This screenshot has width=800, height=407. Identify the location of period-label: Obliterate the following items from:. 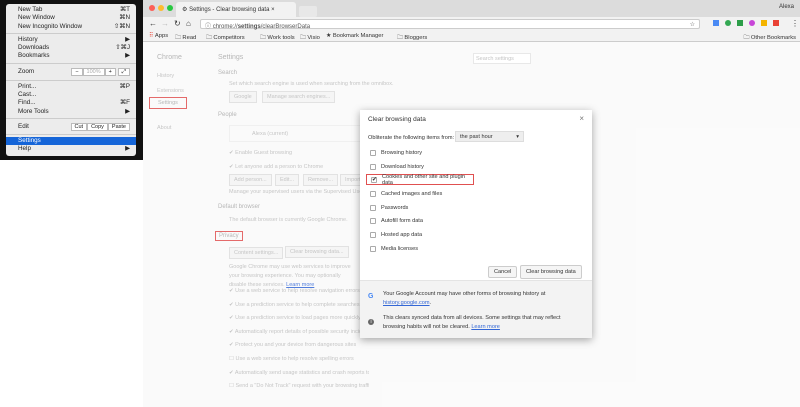
(411, 138).